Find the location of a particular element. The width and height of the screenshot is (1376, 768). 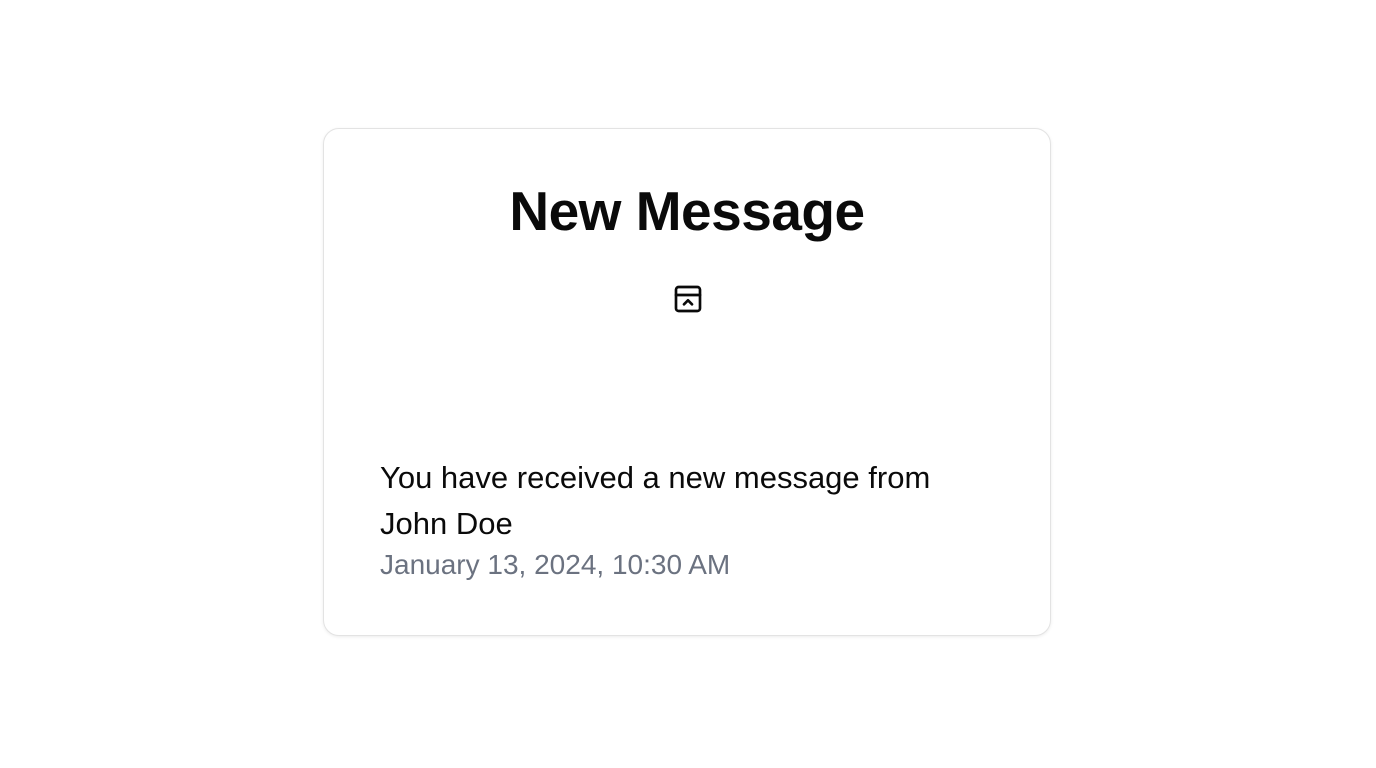

panel-top-open-icon is located at coordinates (688, 299).